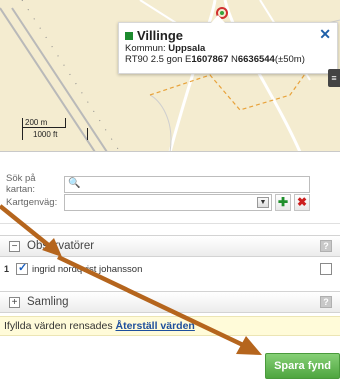 The width and height of the screenshot is (340, 379). What do you see at coordinates (22, 268) in the screenshot?
I see `observer-checkbox` at bounding box center [22, 268].